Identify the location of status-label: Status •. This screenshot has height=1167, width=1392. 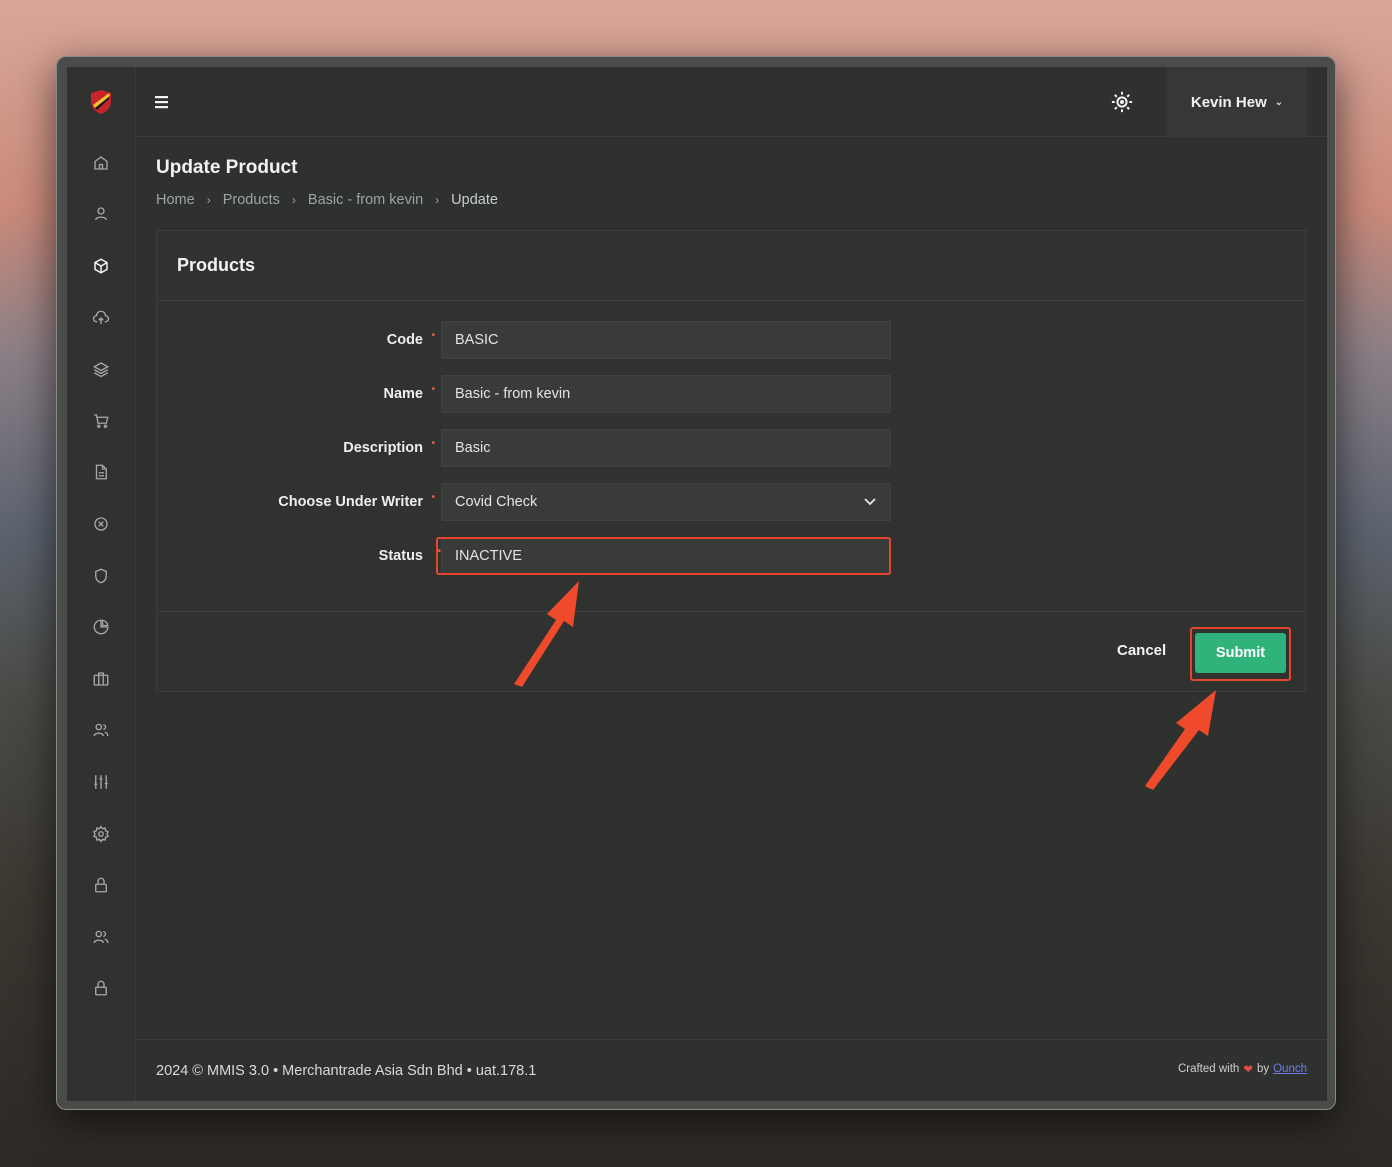
(409, 555).